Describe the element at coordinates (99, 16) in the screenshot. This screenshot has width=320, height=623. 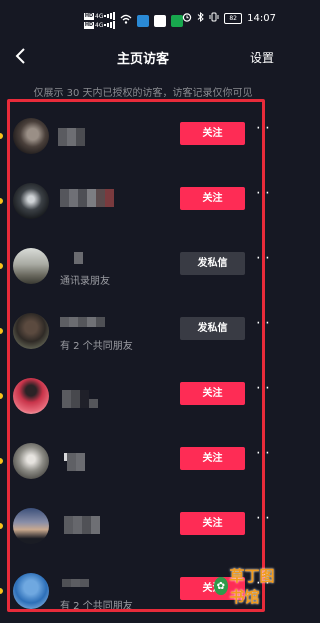
I see `signal1-label: 4G` at that location.